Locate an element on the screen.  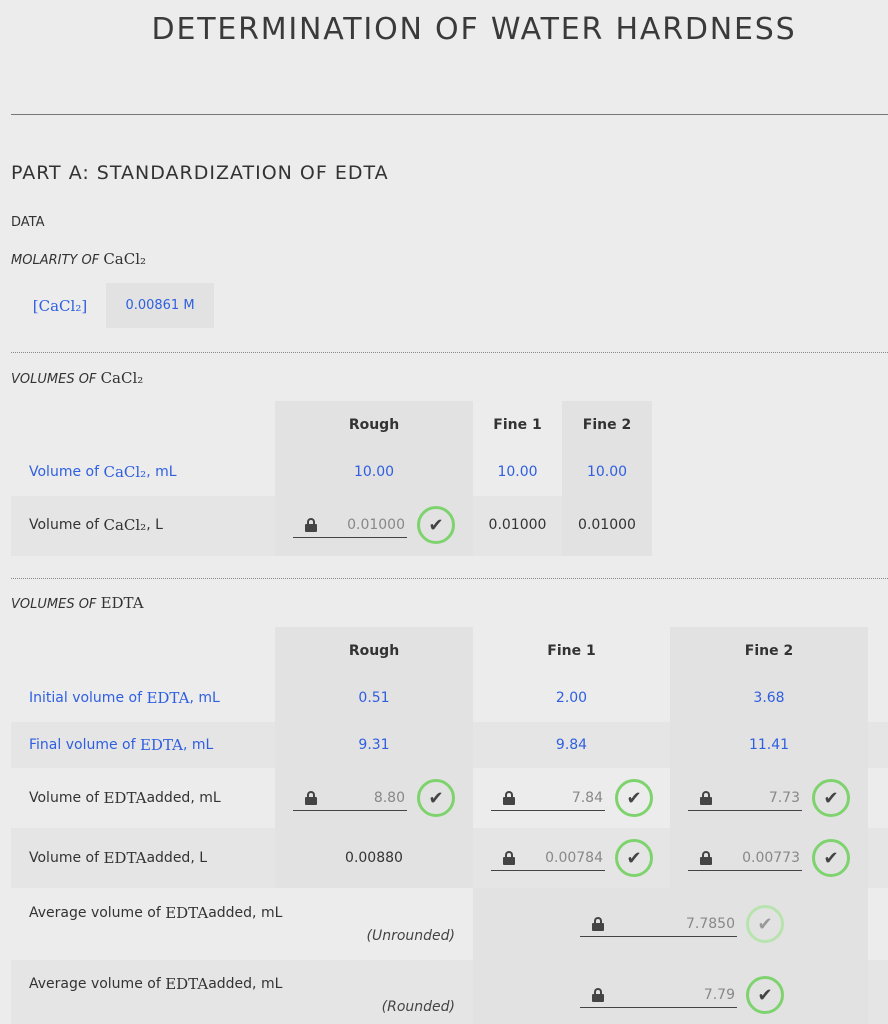
cacl2-ml-fine1: 10.00 is located at coordinates (517, 472).